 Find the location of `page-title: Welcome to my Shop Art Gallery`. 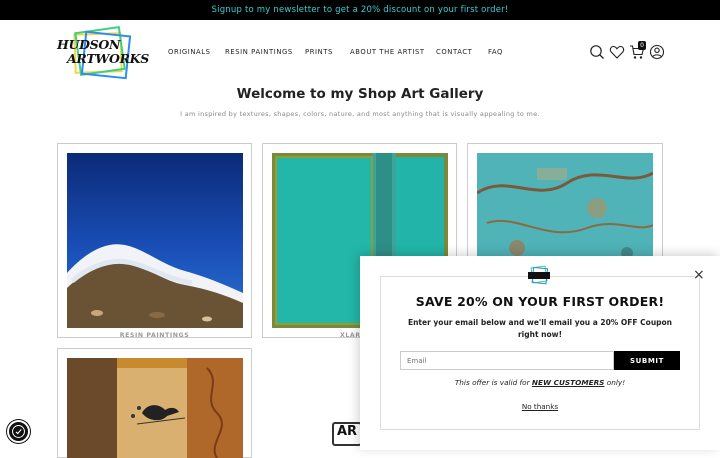

page-title: Welcome to my Shop Art Gallery is located at coordinates (360, 94).